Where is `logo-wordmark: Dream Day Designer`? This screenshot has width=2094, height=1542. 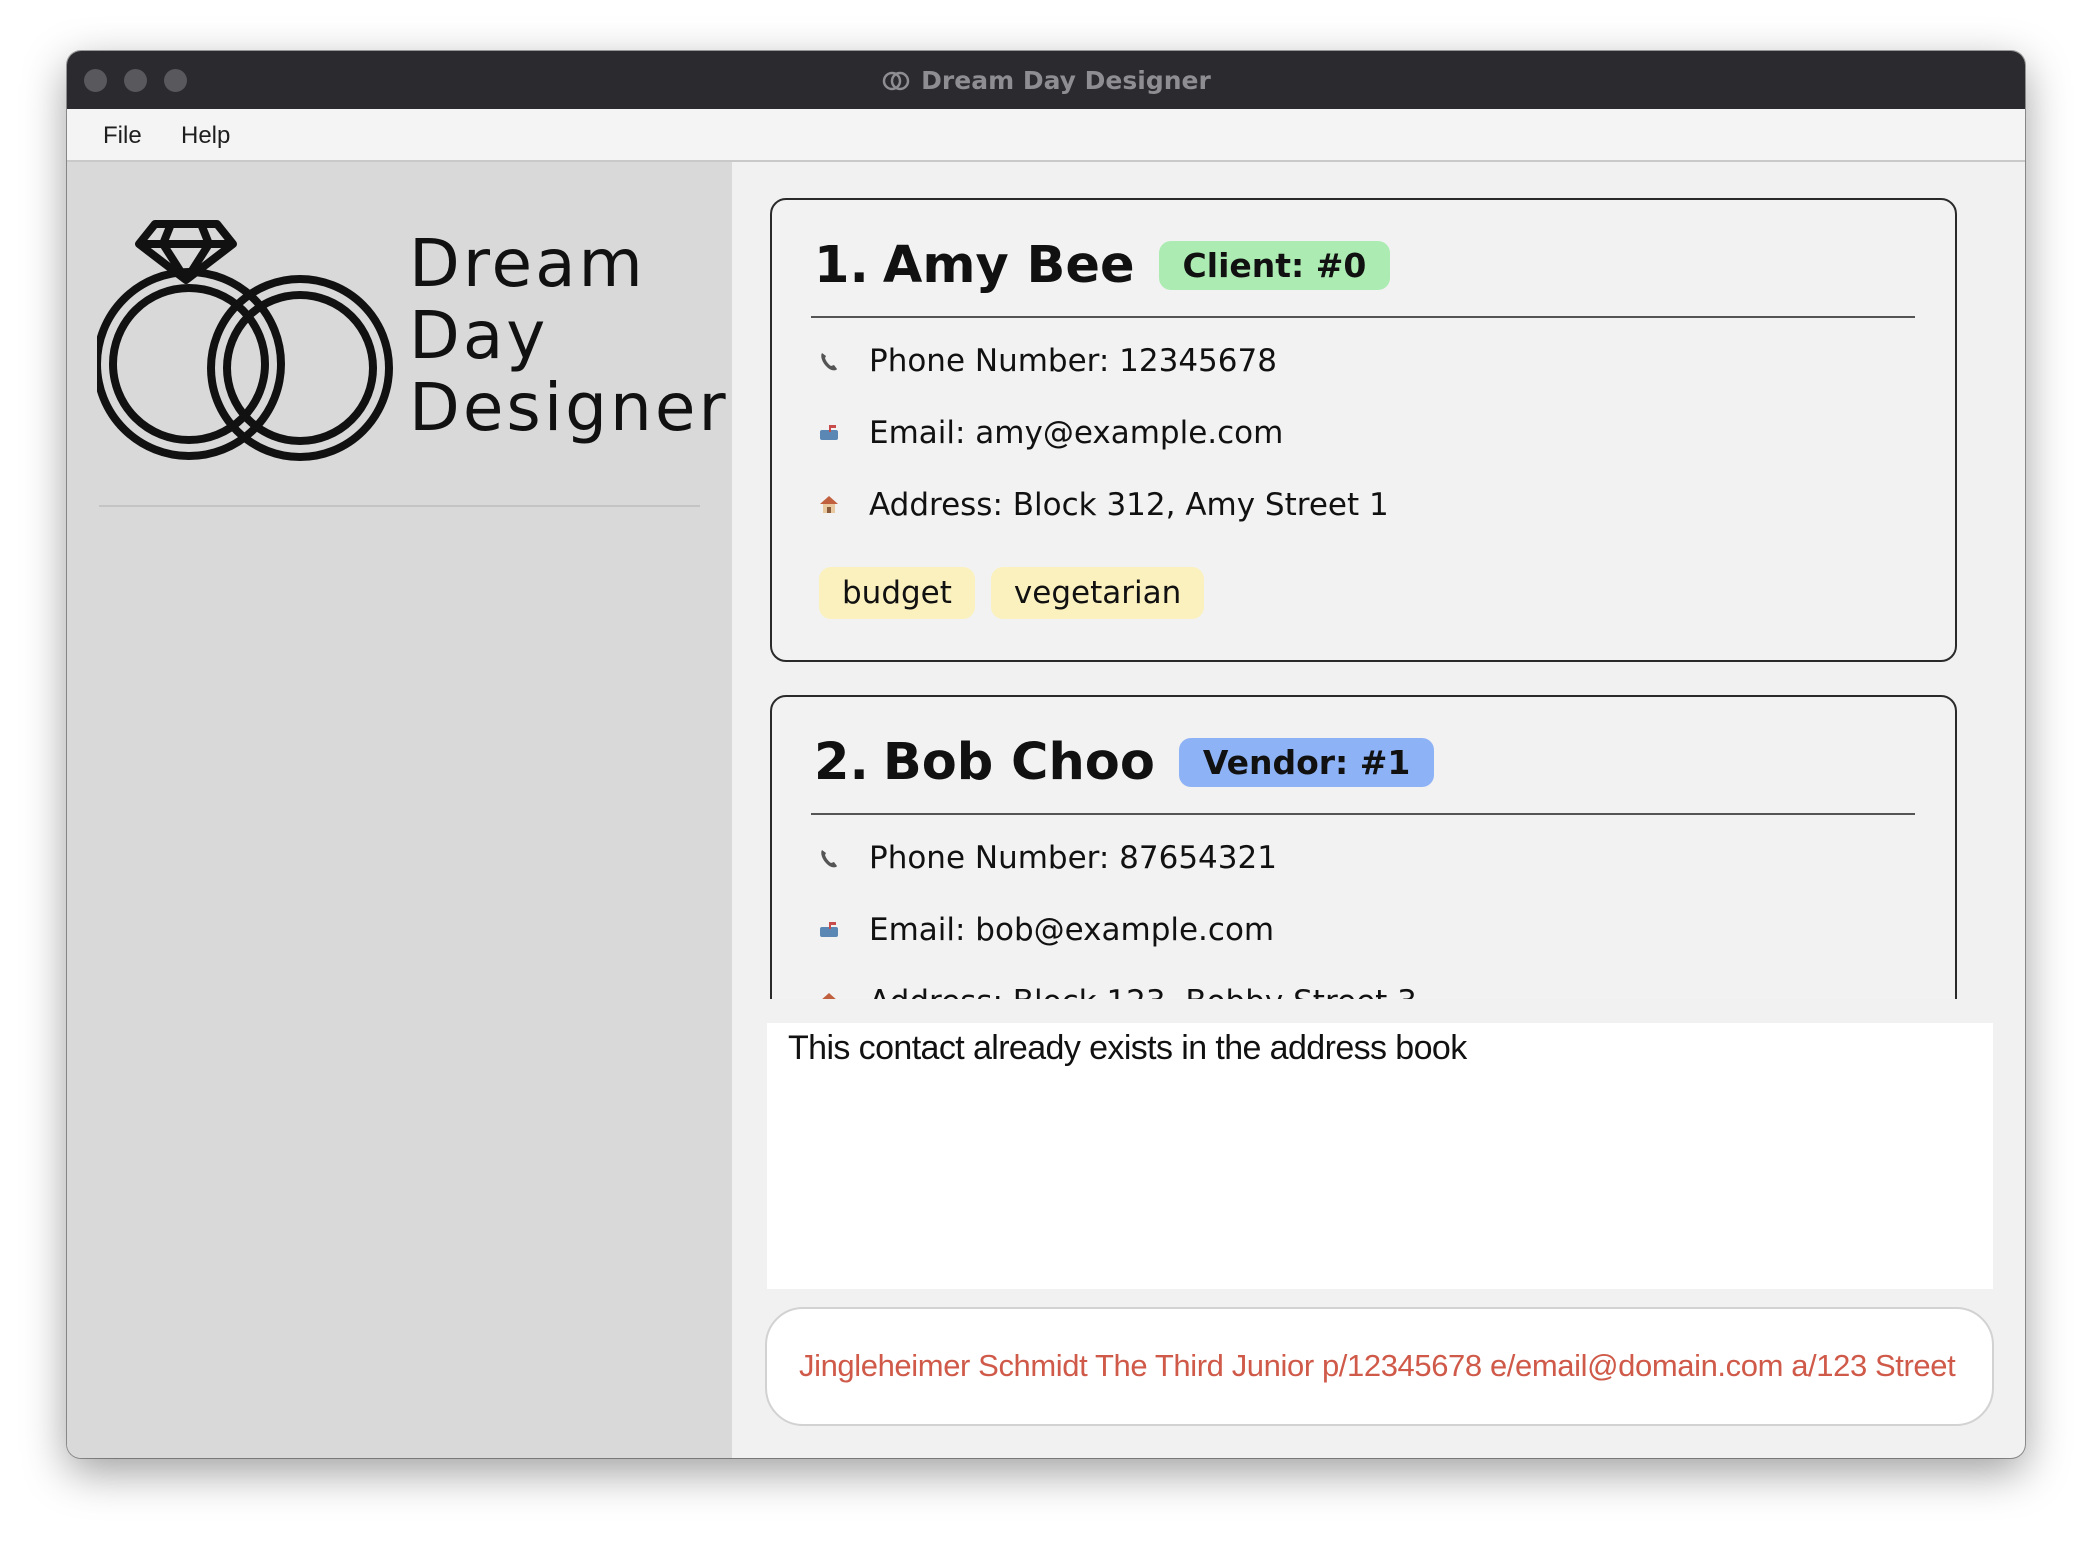 logo-wordmark: Dream Day Designer is located at coordinates (569, 336).